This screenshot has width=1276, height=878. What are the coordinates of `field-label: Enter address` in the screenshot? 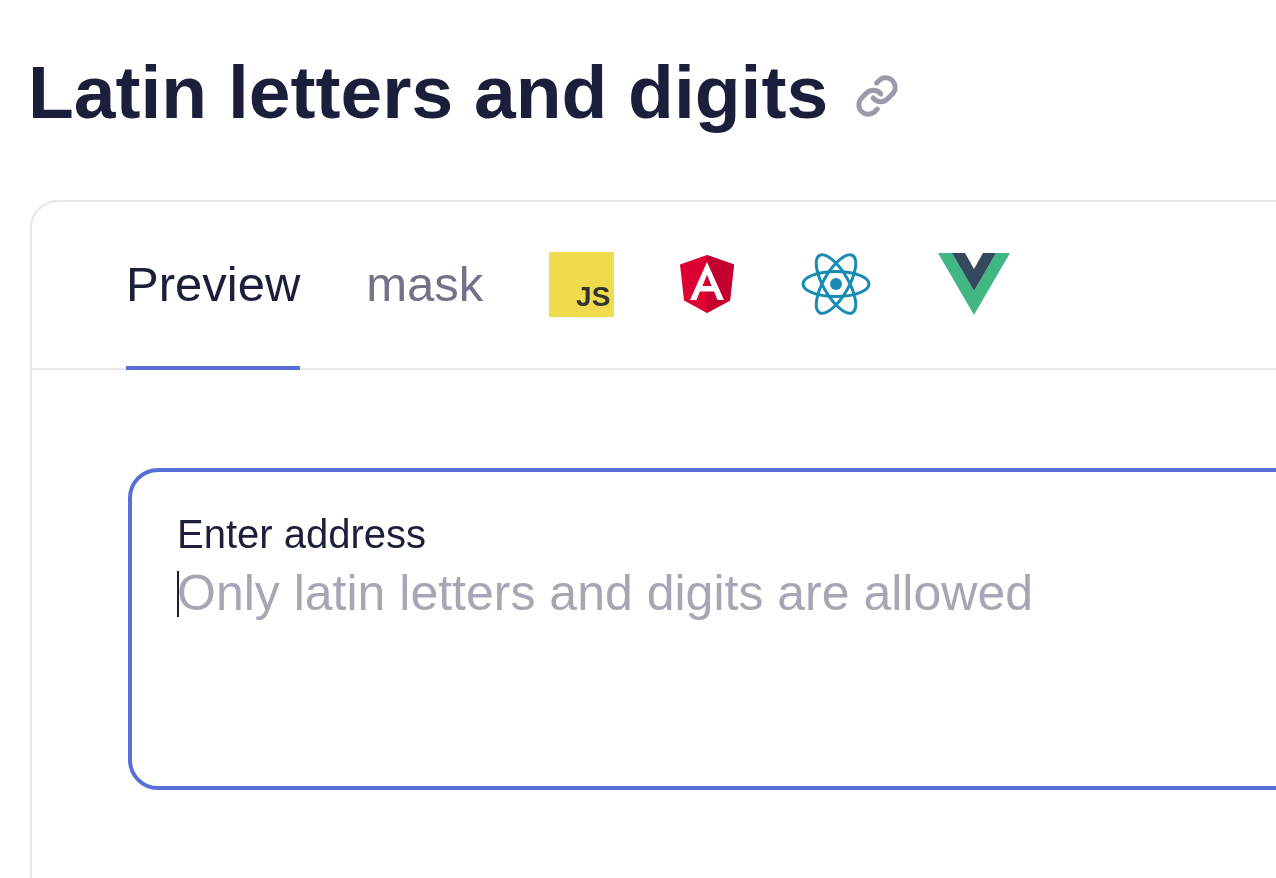 It's located at (302, 534).